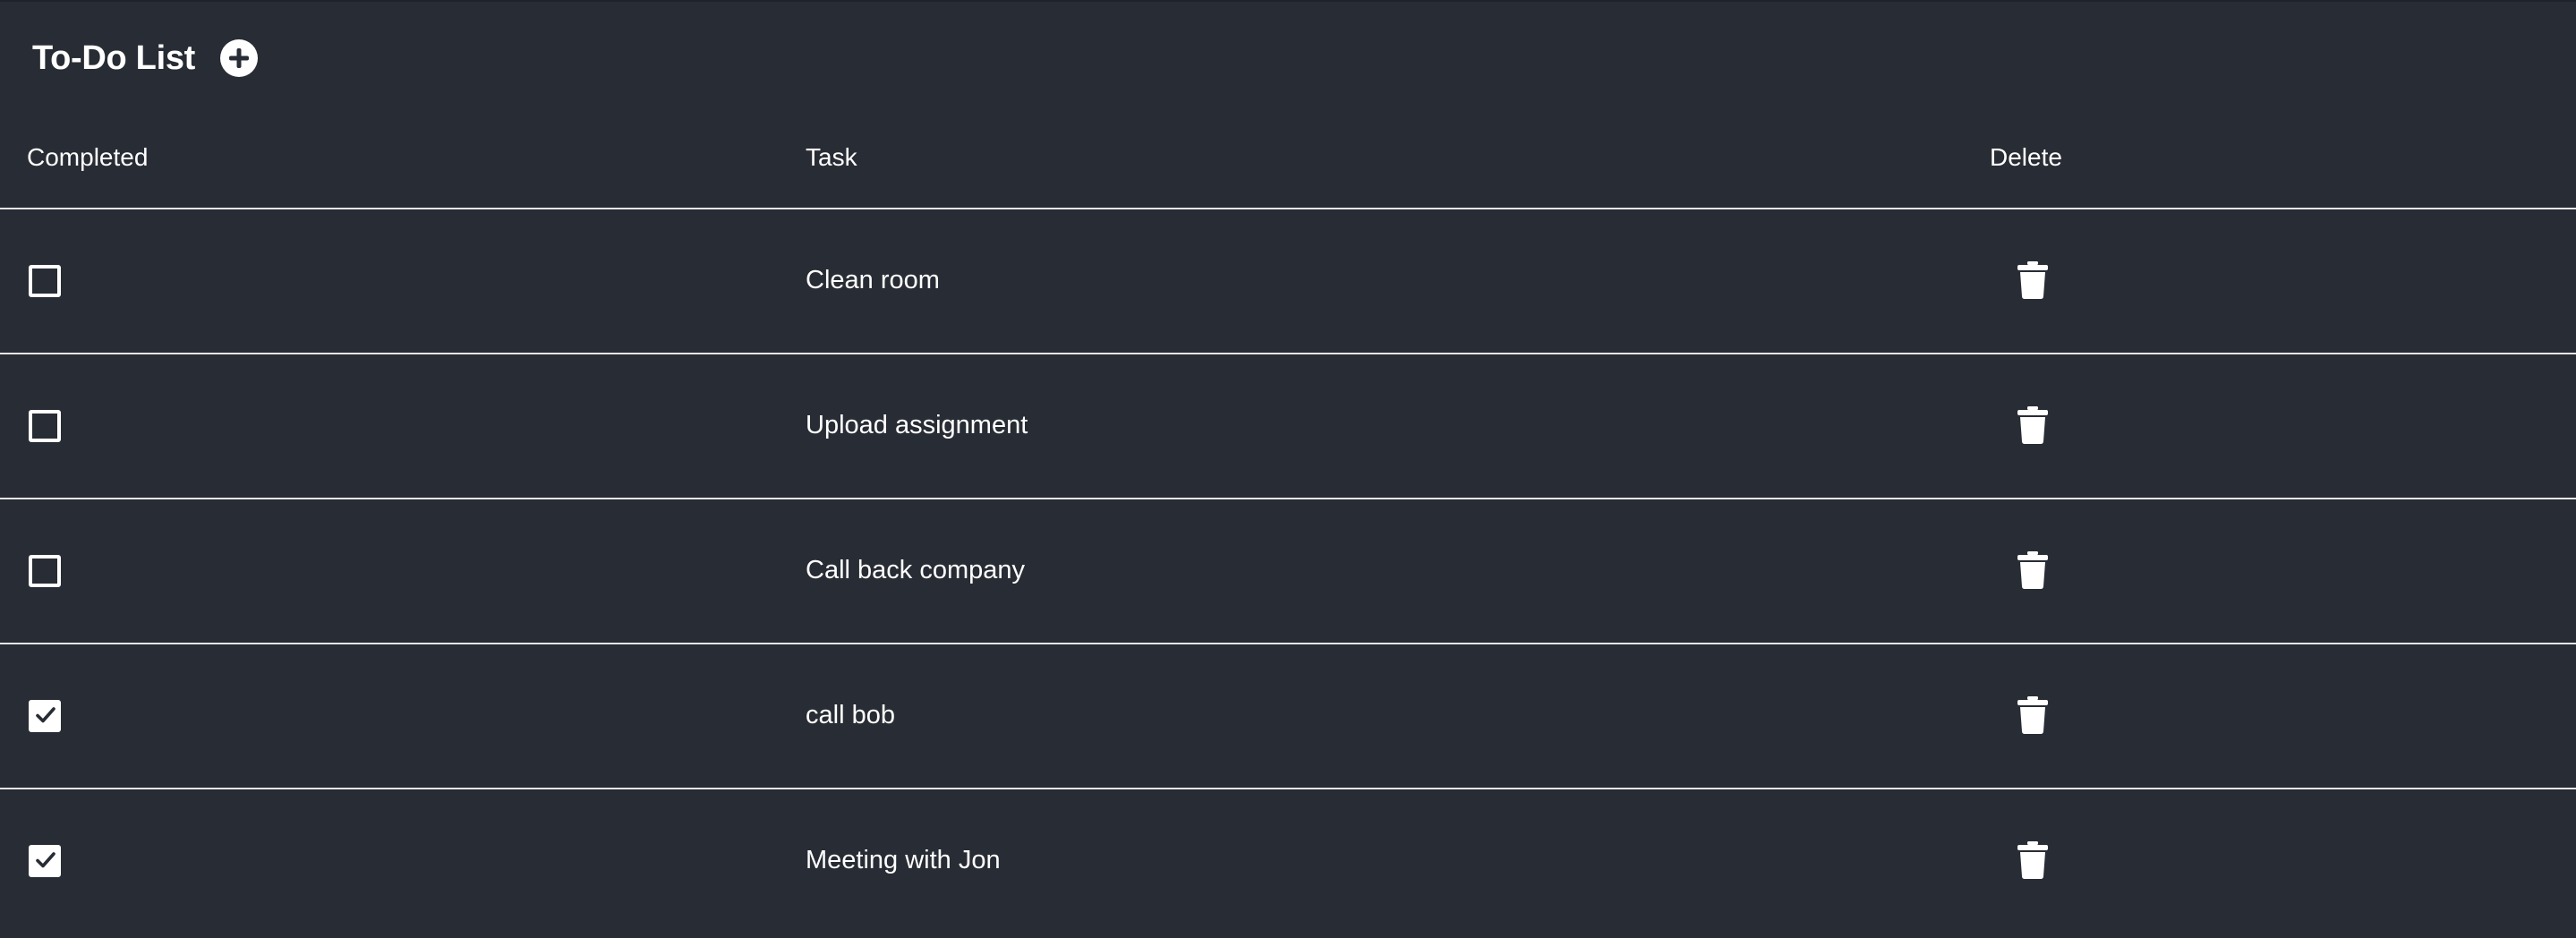 The image size is (2576, 938). I want to click on task-text: Call back company, so click(915, 570).